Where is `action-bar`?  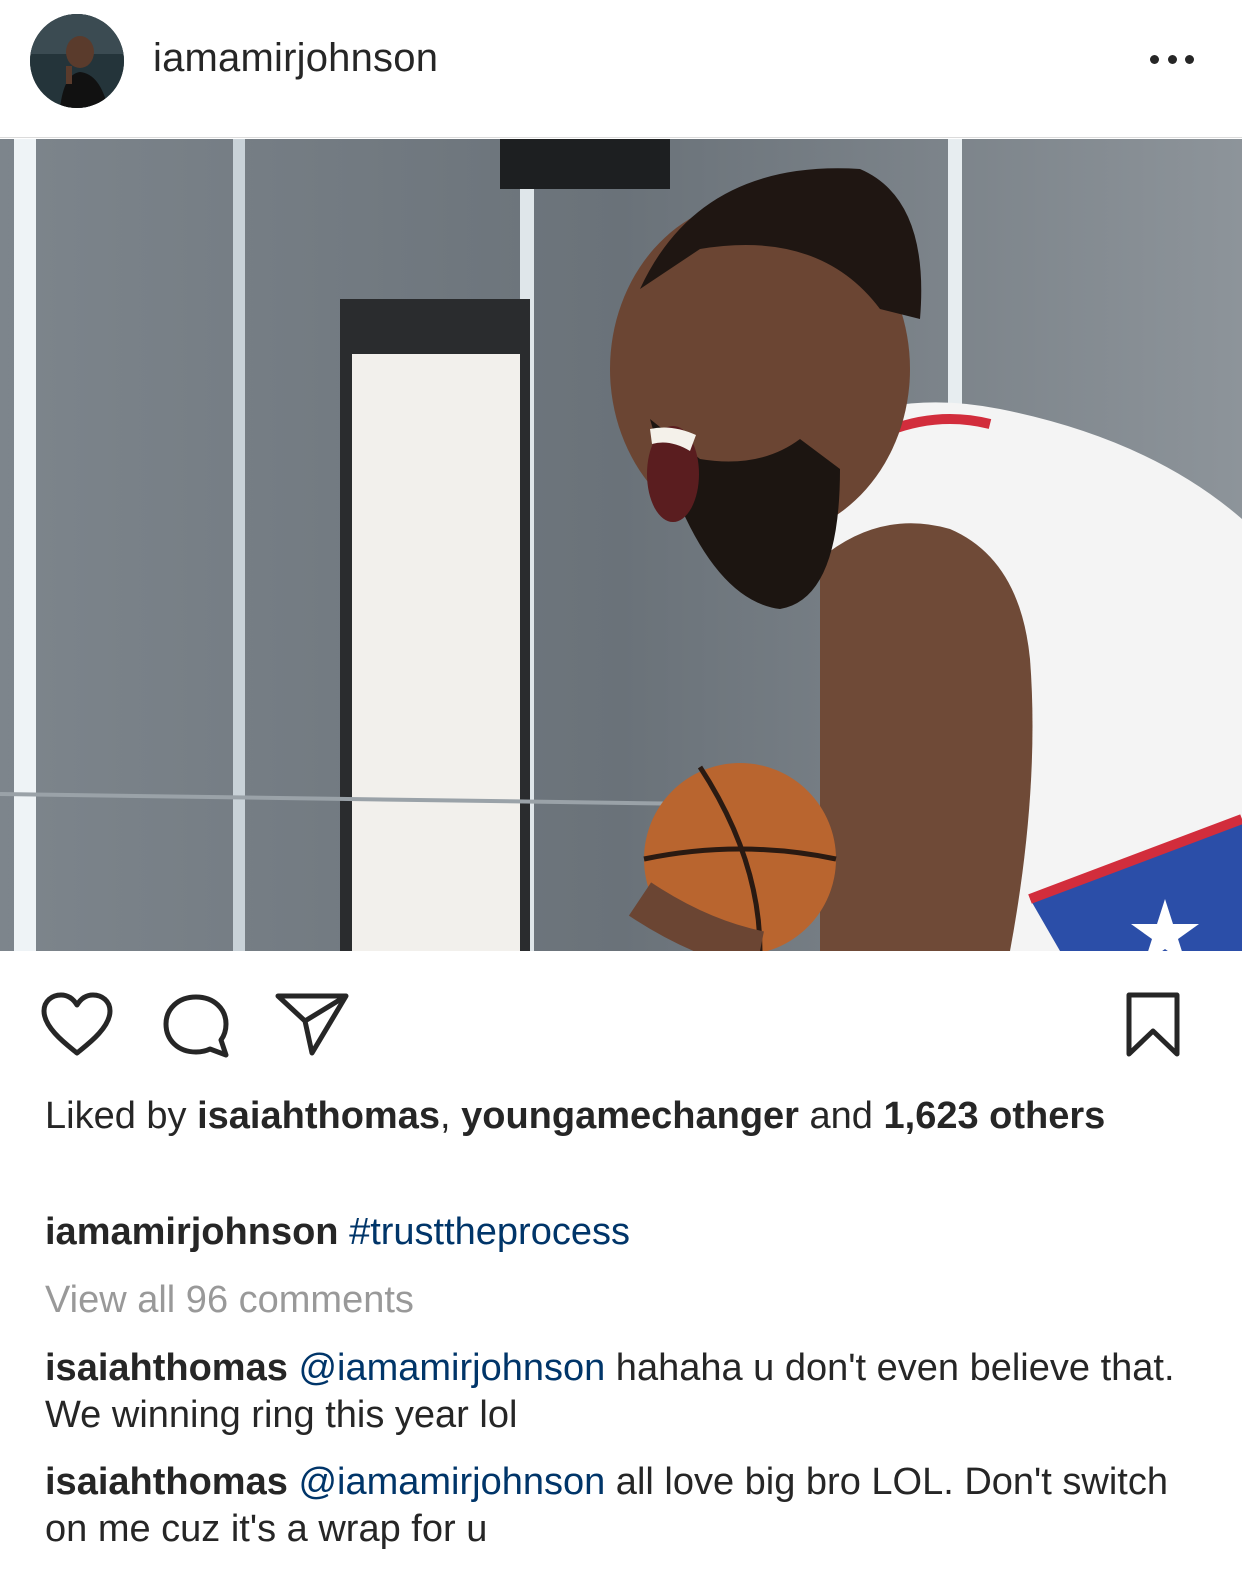 action-bar is located at coordinates (621, 1021).